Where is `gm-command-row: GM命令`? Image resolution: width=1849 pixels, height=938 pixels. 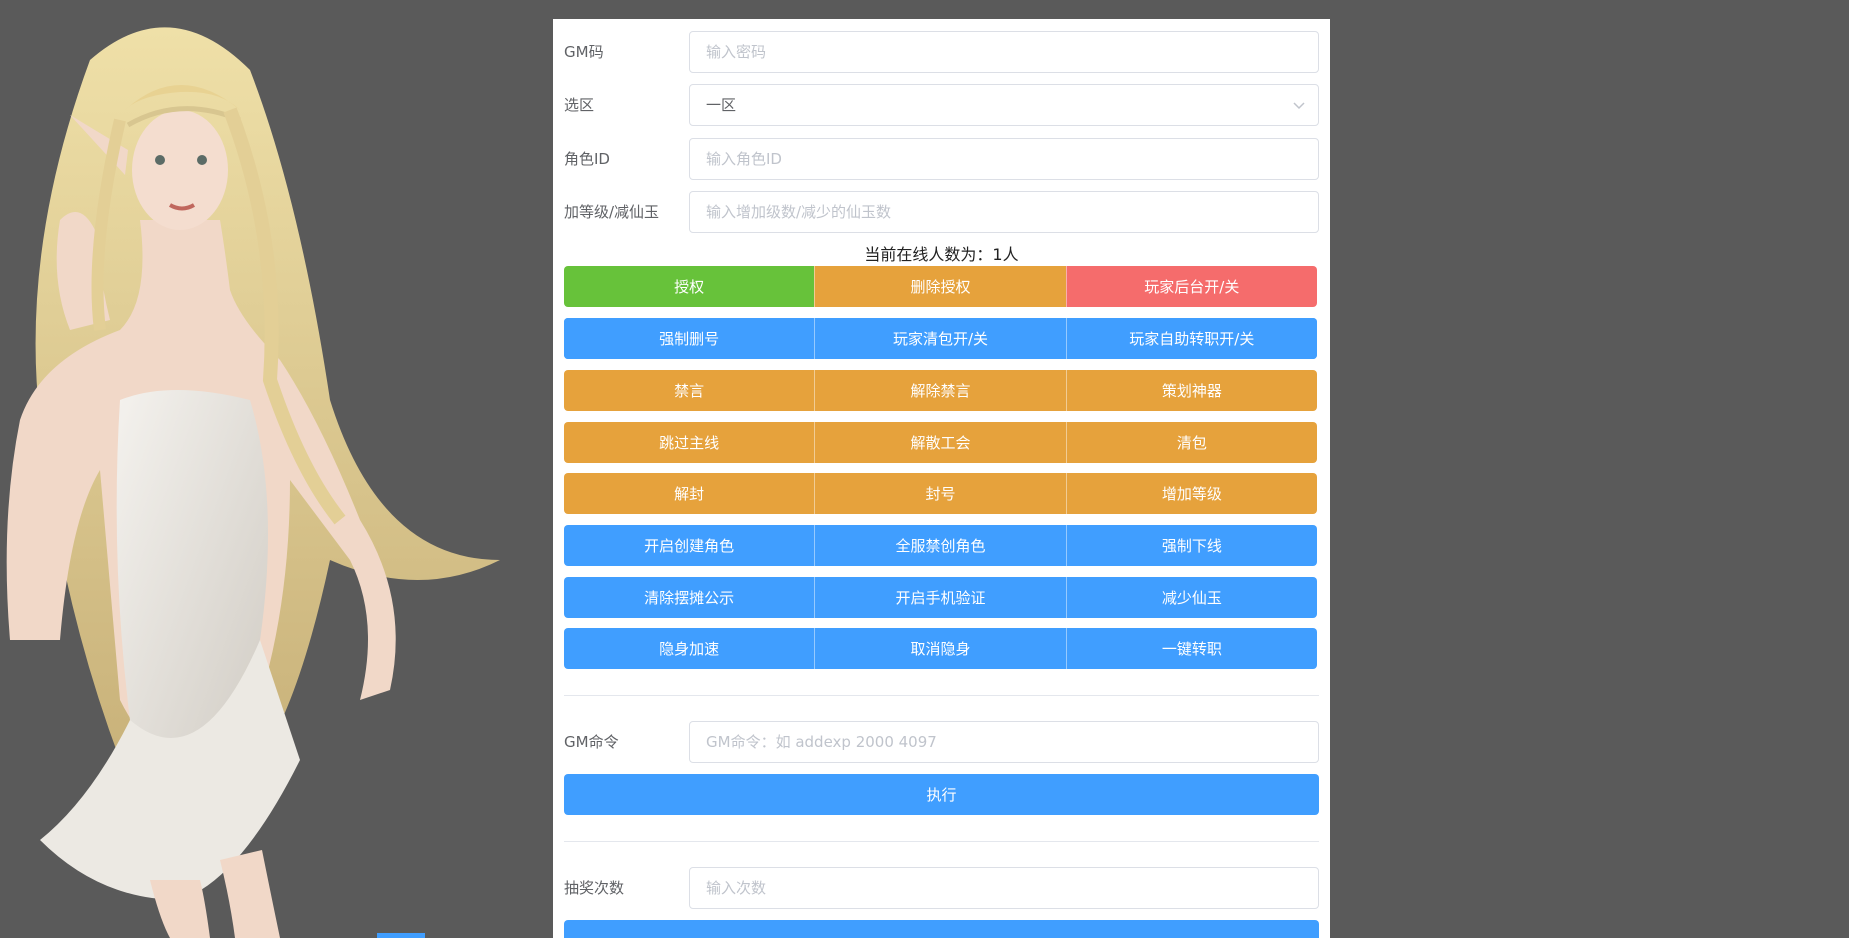
gm-command-row: GM命令 is located at coordinates (941, 742).